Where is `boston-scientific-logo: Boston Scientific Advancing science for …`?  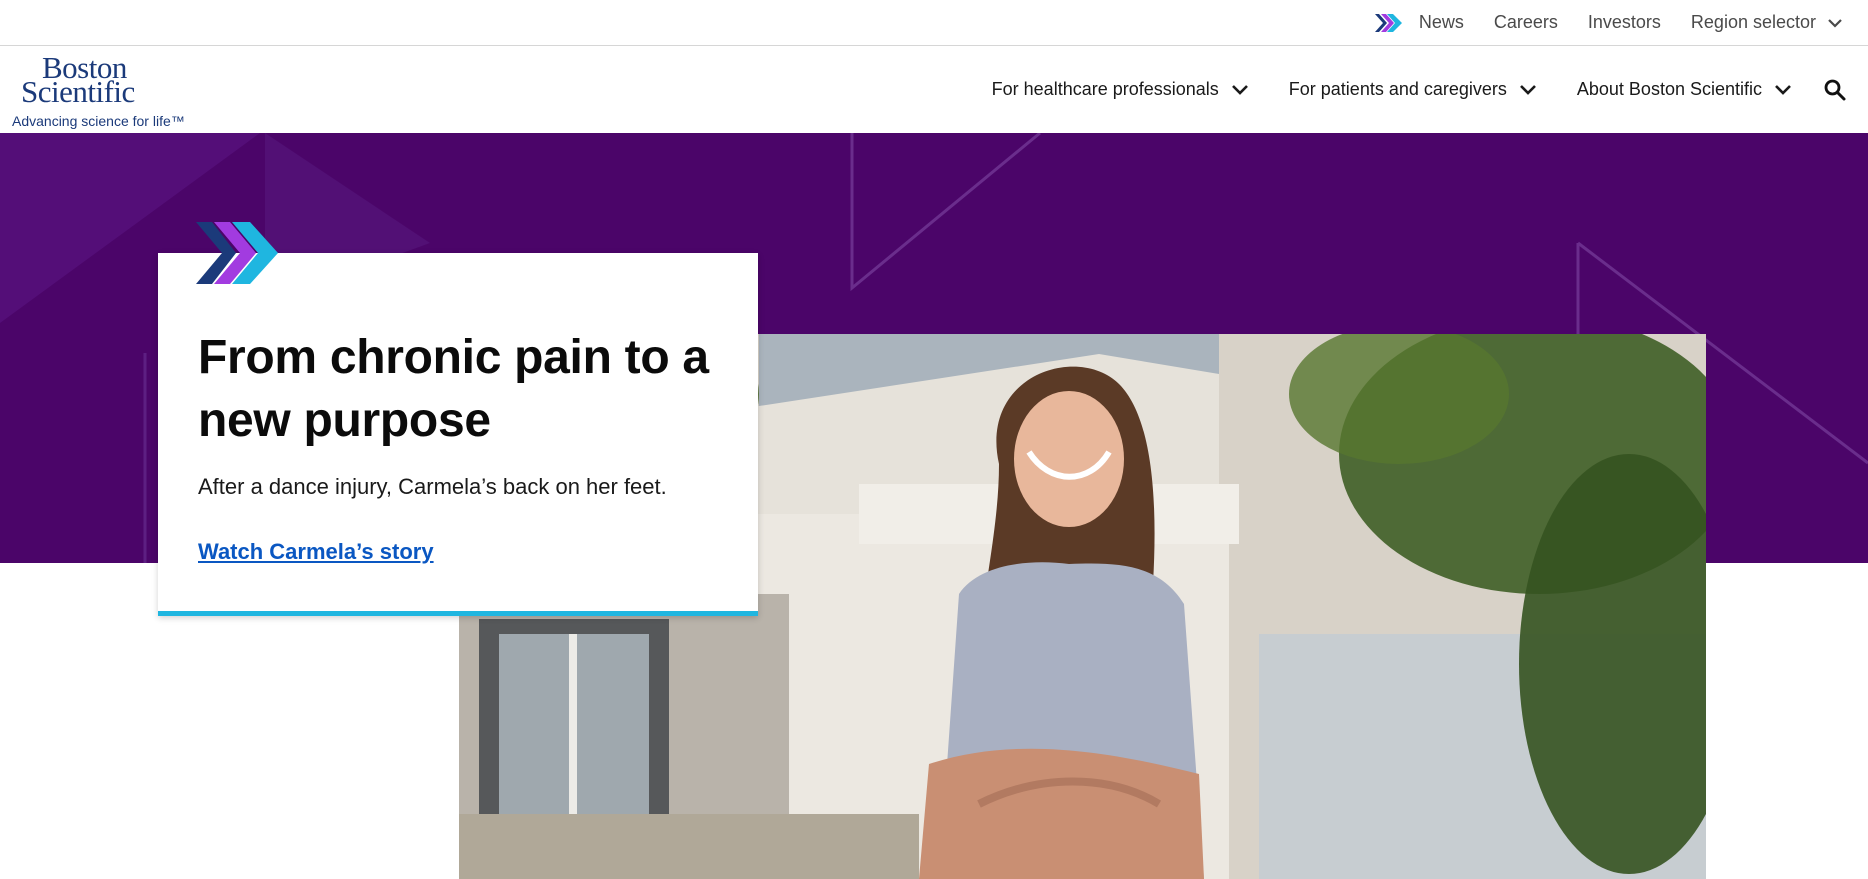 boston-scientific-logo: Boston Scientific Advancing science for … is located at coordinates (102, 90).